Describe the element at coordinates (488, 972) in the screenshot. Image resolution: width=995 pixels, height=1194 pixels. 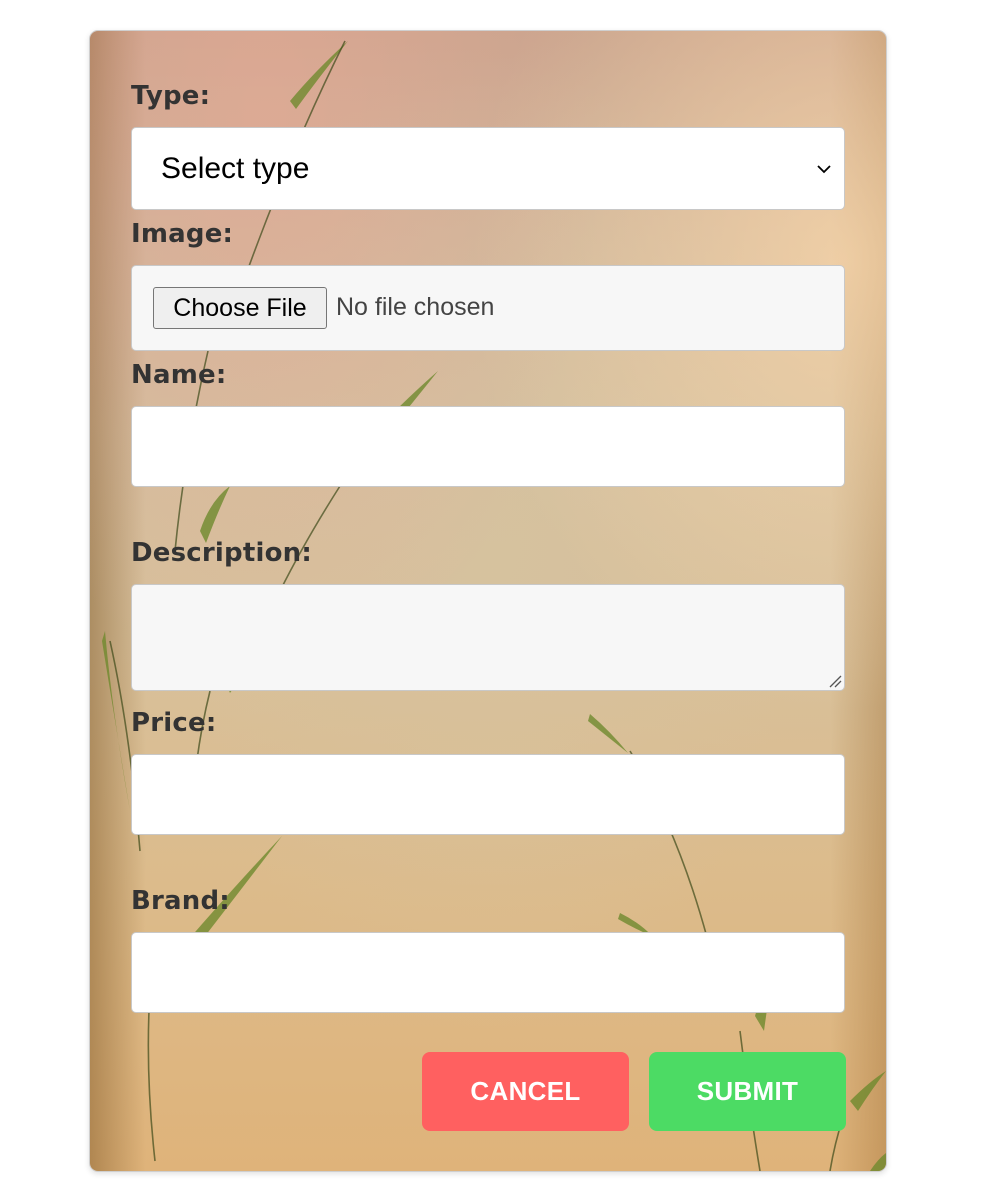
I see `brand-input` at that location.